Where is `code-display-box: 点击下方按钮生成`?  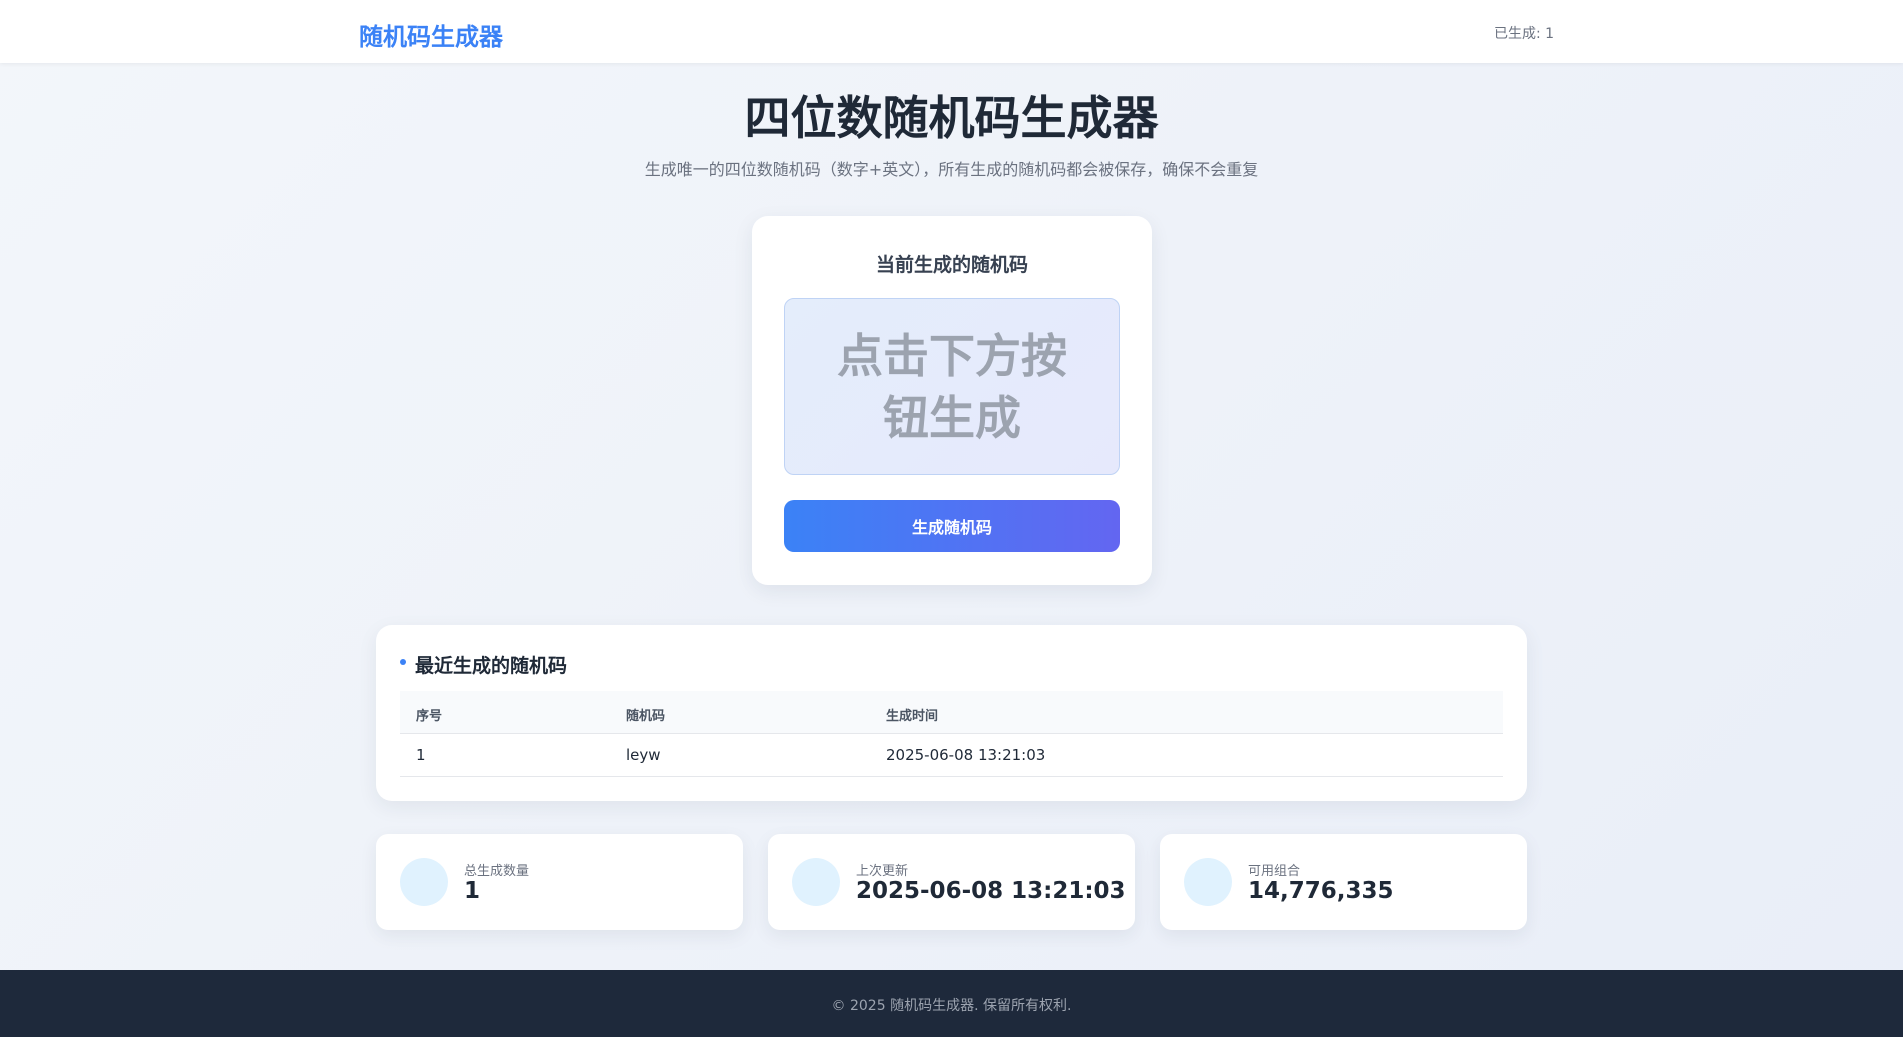
code-display-box: 点击下方按钮生成 is located at coordinates (952, 386).